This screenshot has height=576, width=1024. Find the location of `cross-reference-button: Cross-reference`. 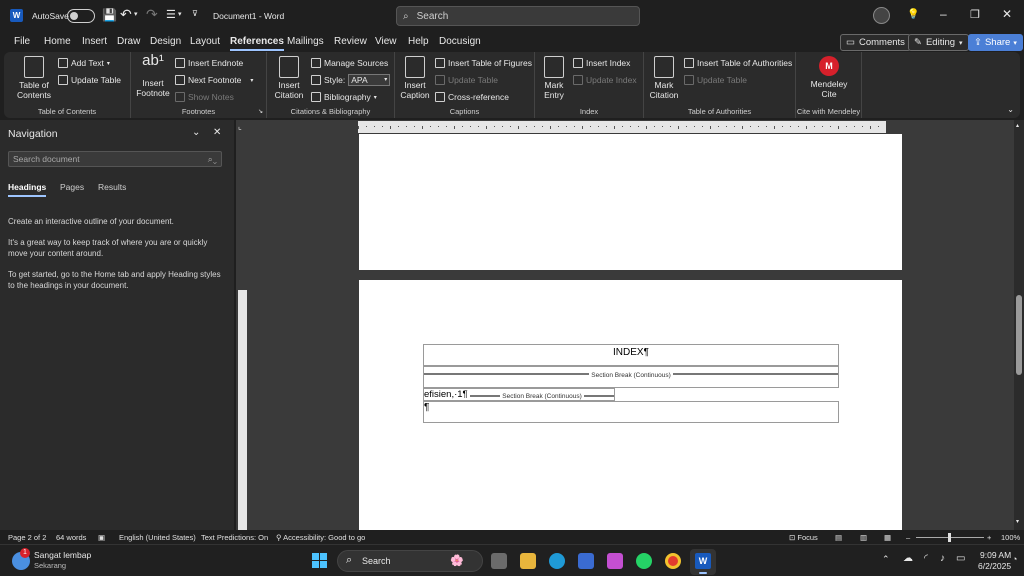

cross-reference-button: Cross-reference is located at coordinates (472, 97).